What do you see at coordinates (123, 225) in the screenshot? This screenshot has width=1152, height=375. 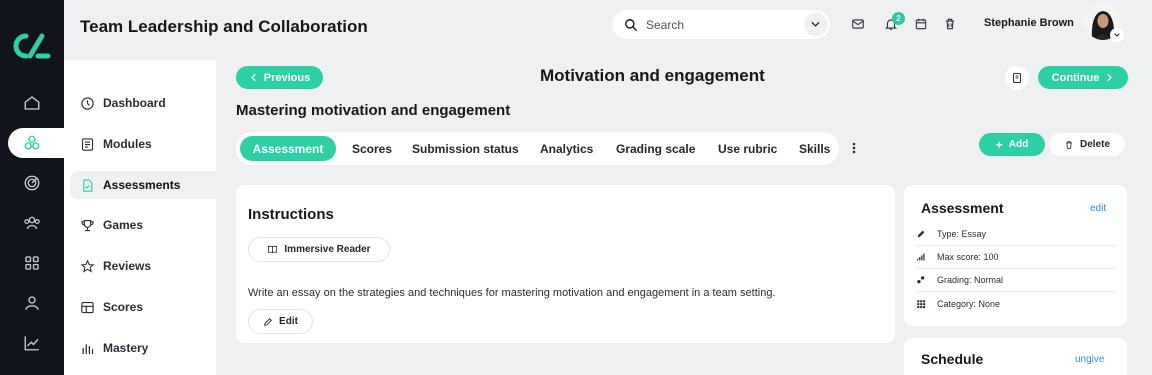 I see `sidebar-item-label: Games` at bounding box center [123, 225].